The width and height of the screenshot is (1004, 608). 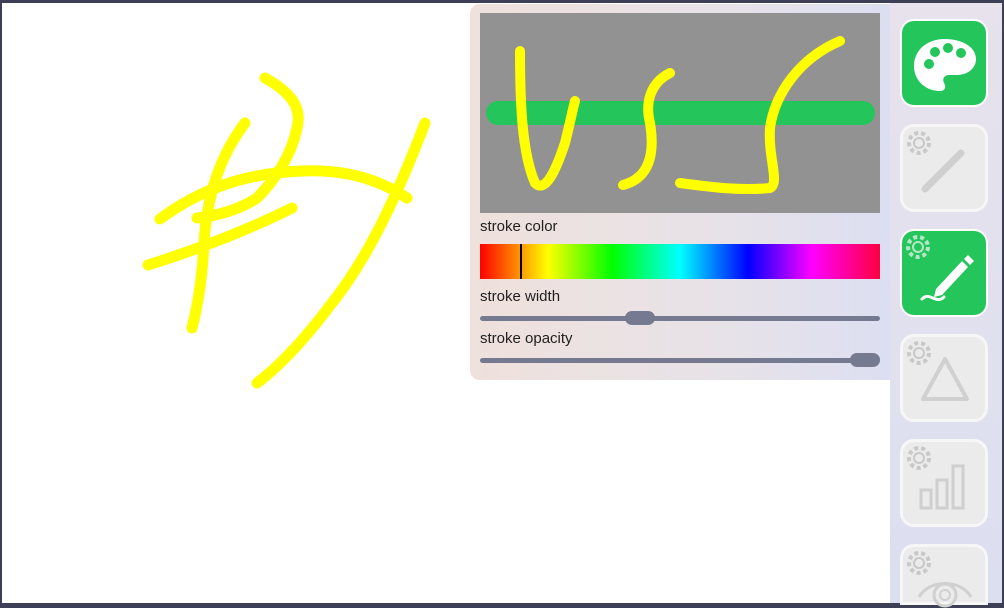 What do you see at coordinates (944, 378) in the screenshot?
I see `triangle-tool-button` at bounding box center [944, 378].